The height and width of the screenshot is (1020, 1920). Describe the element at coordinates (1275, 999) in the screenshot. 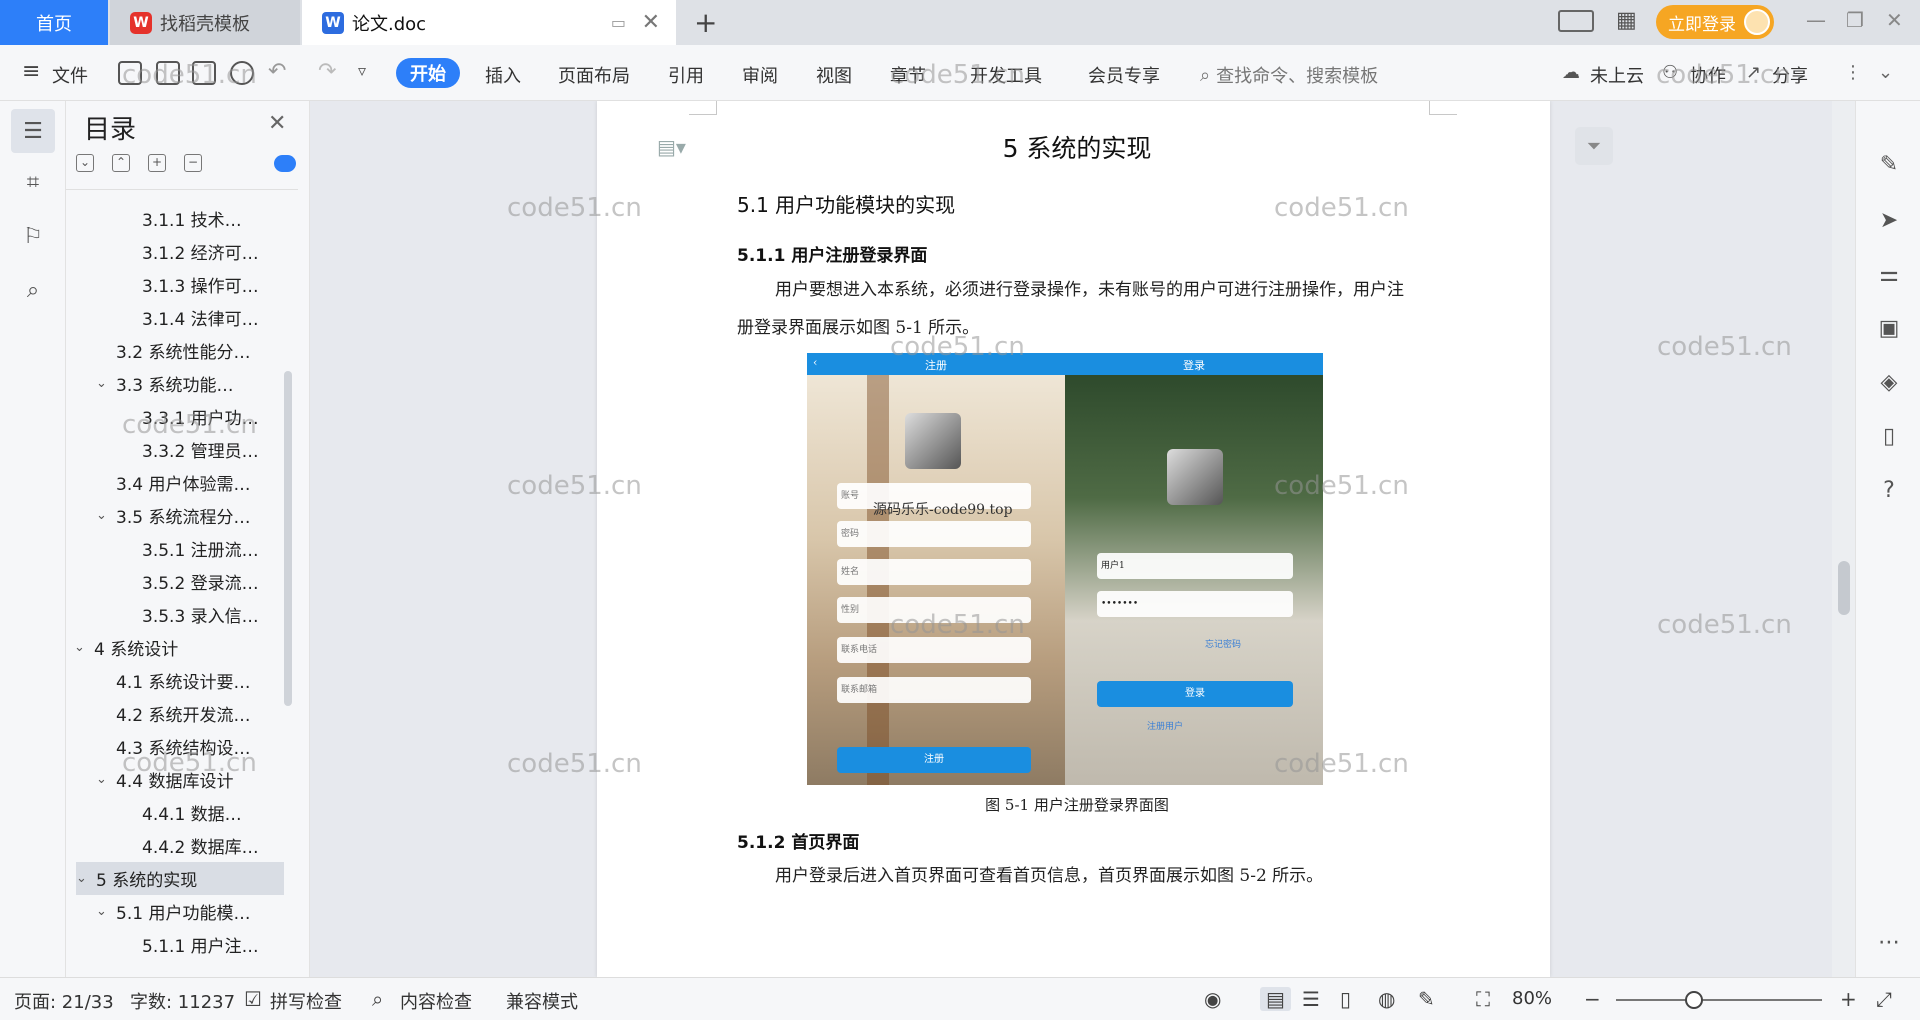

I see `page-view-icon: ▤` at that location.